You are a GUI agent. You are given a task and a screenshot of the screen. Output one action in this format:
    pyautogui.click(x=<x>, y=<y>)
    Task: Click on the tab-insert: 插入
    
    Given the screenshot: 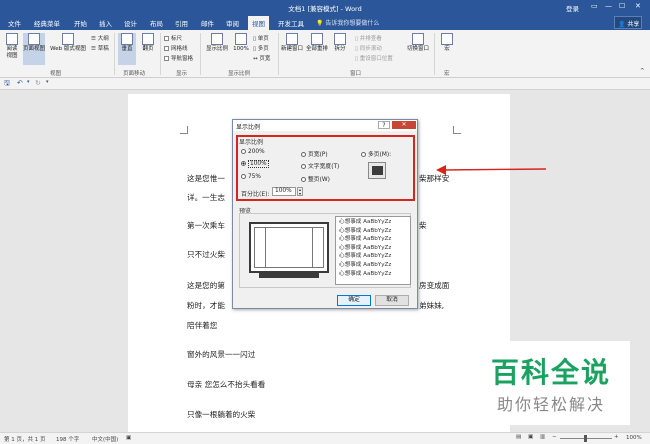 What is the action you would take?
    pyautogui.click(x=105, y=23)
    